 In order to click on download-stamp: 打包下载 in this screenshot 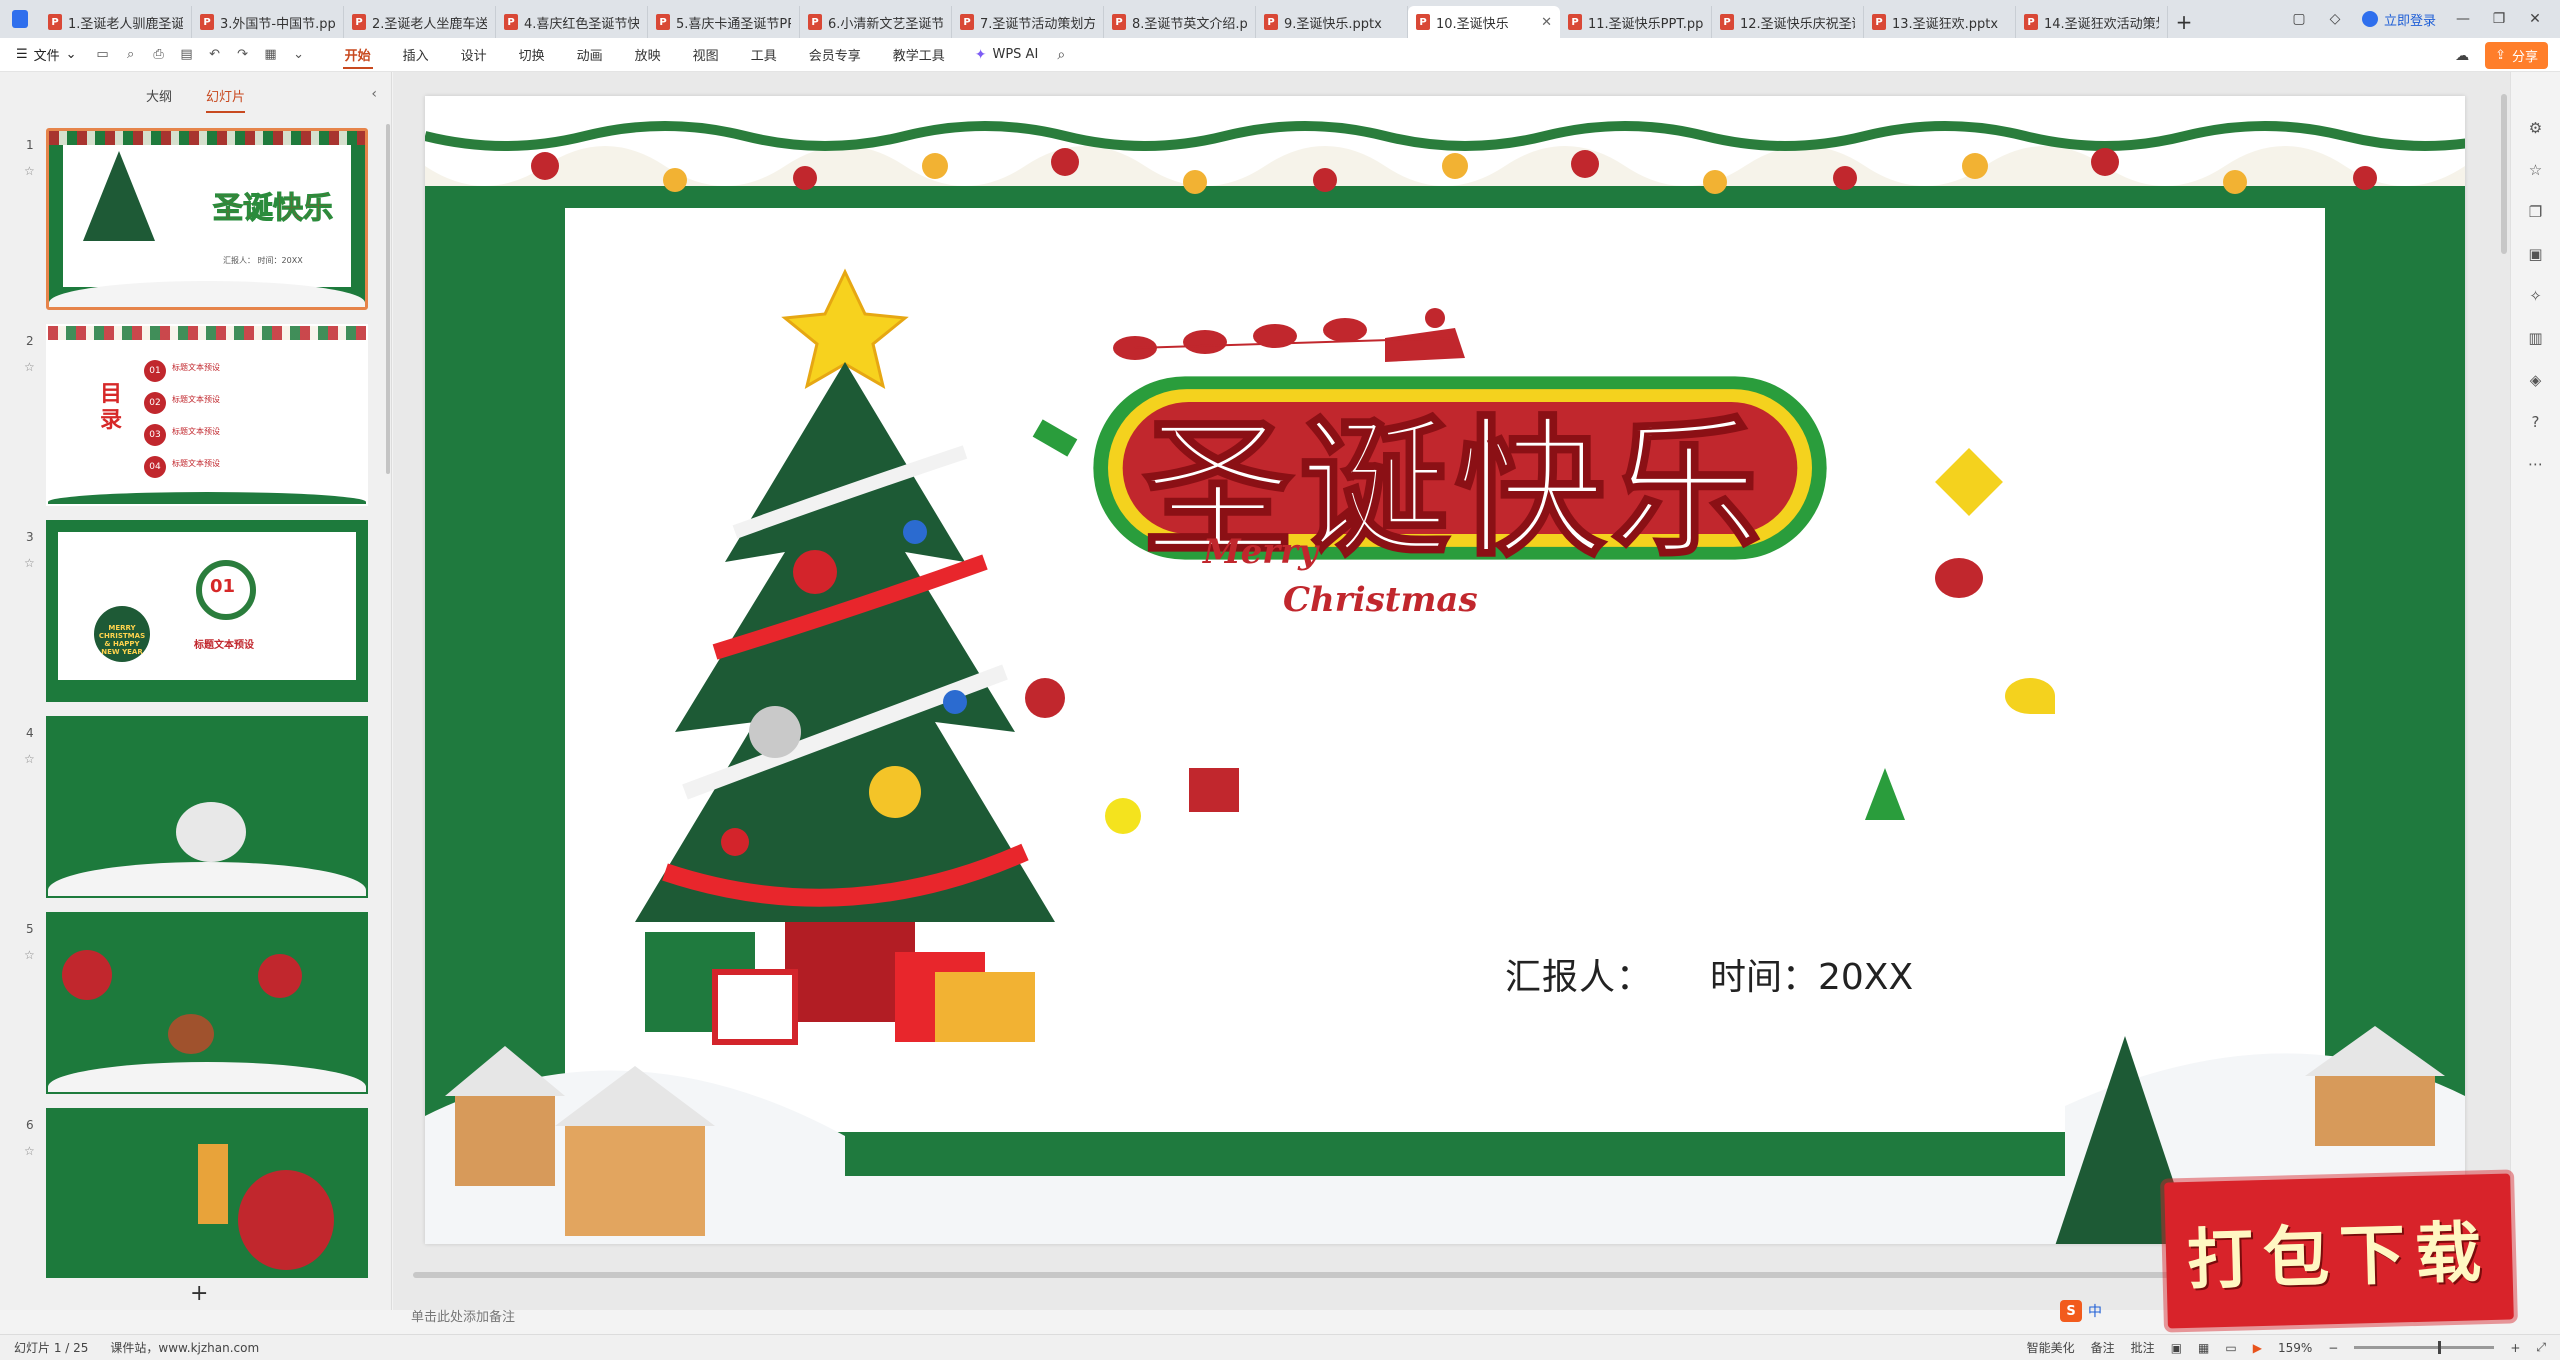, I will do `click(2339, 1251)`.